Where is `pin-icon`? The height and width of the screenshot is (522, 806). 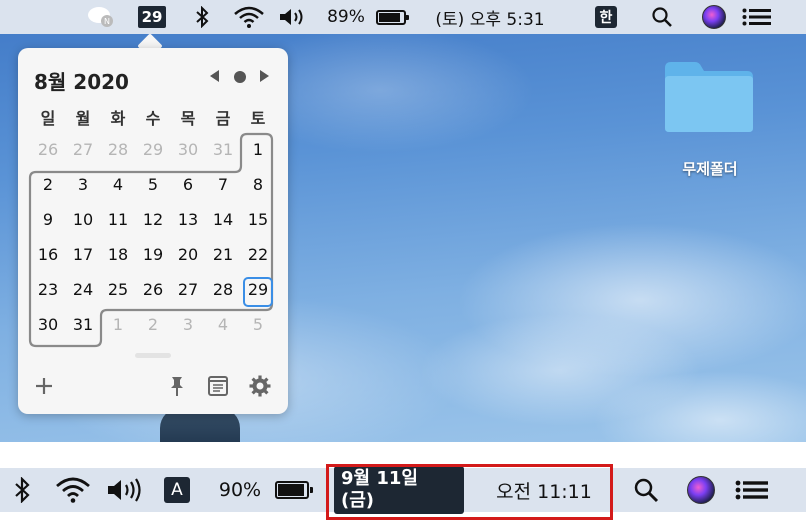
pin-icon is located at coordinates (177, 386).